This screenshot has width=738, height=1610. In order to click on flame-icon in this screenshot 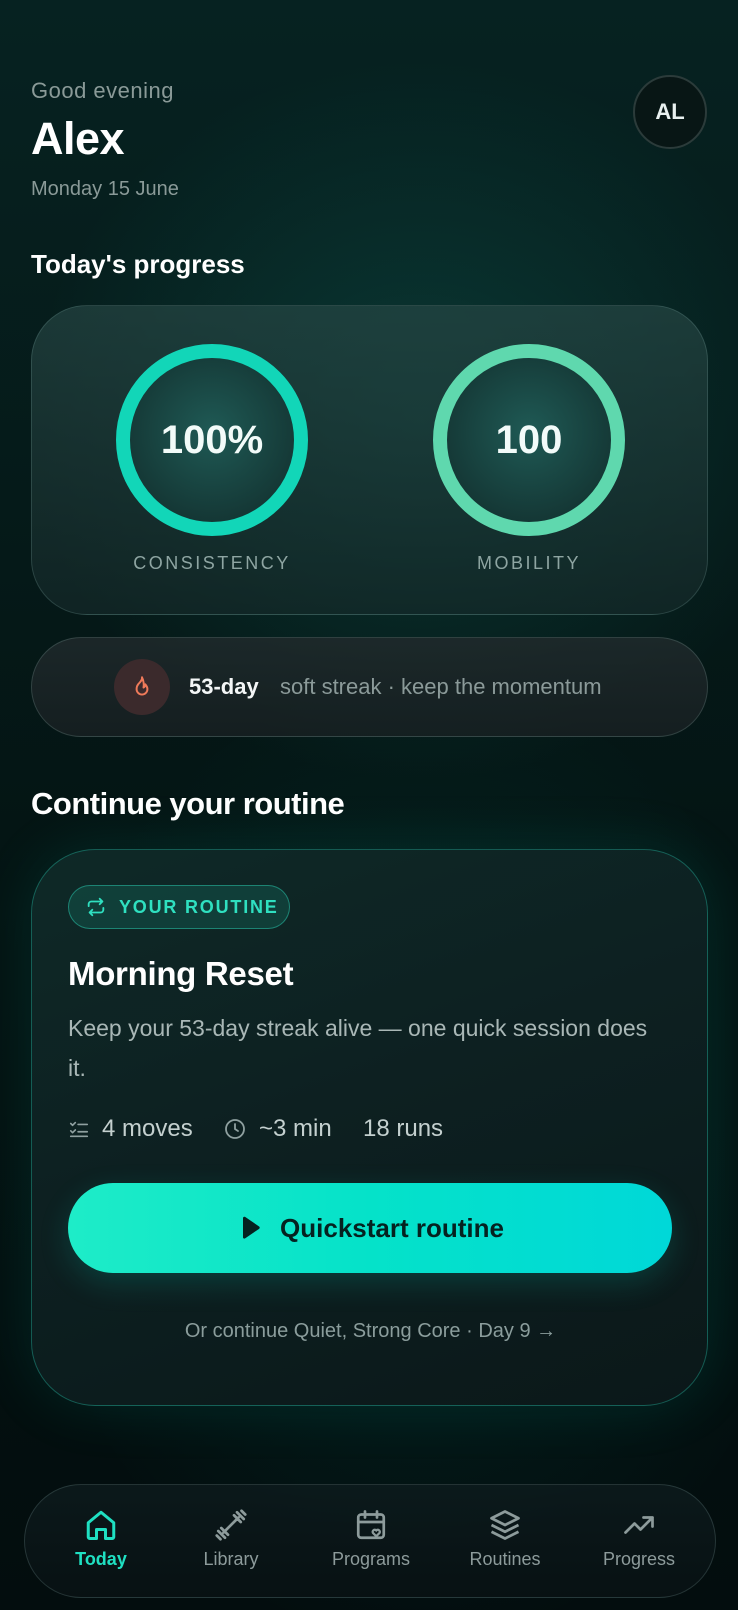, I will do `click(142, 686)`.